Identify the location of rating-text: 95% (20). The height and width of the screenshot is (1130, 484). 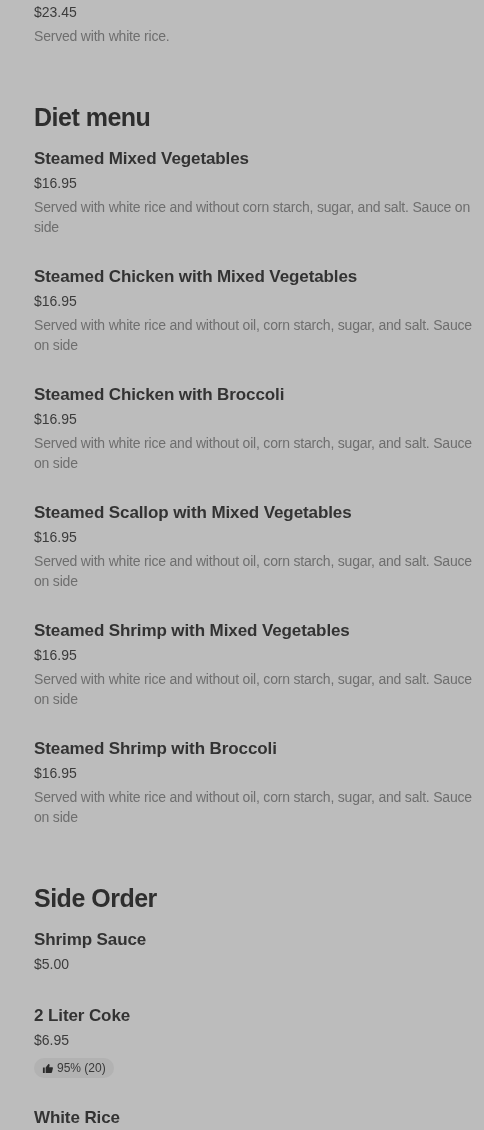
(81, 1068).